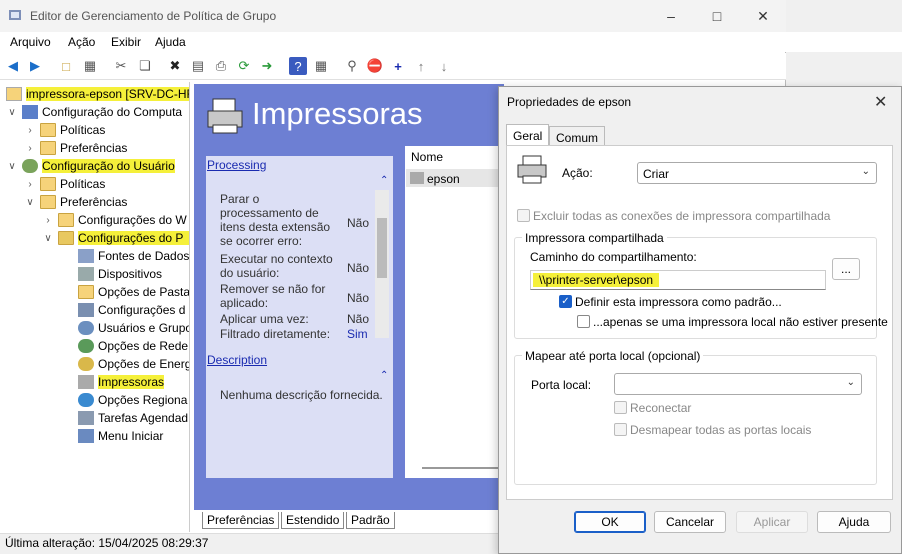 The width and height of the screenshot is (902, 554). Describe the element at coordinates (90, 166) in the screenshot. I see `tree-item-user-config: ∨ Configuração do Usuário` at that location.